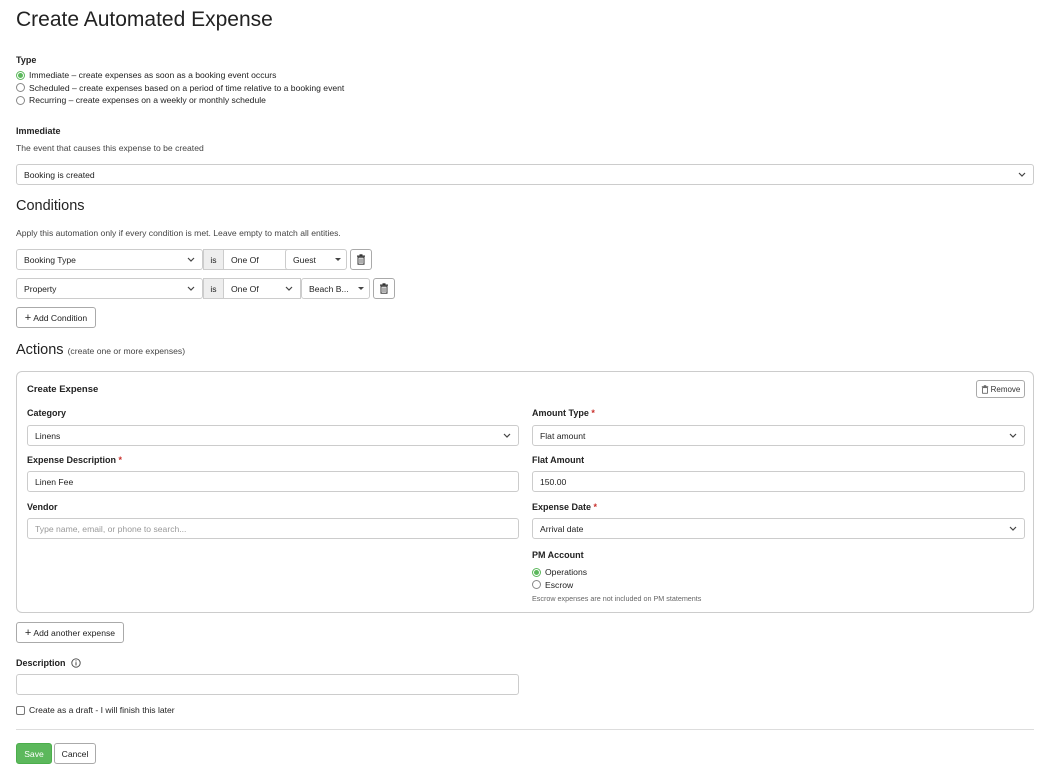 The height and width of the screenshot is (777, 1050). I want to click on expense-date-select: Arrival date, so click(778, 528).